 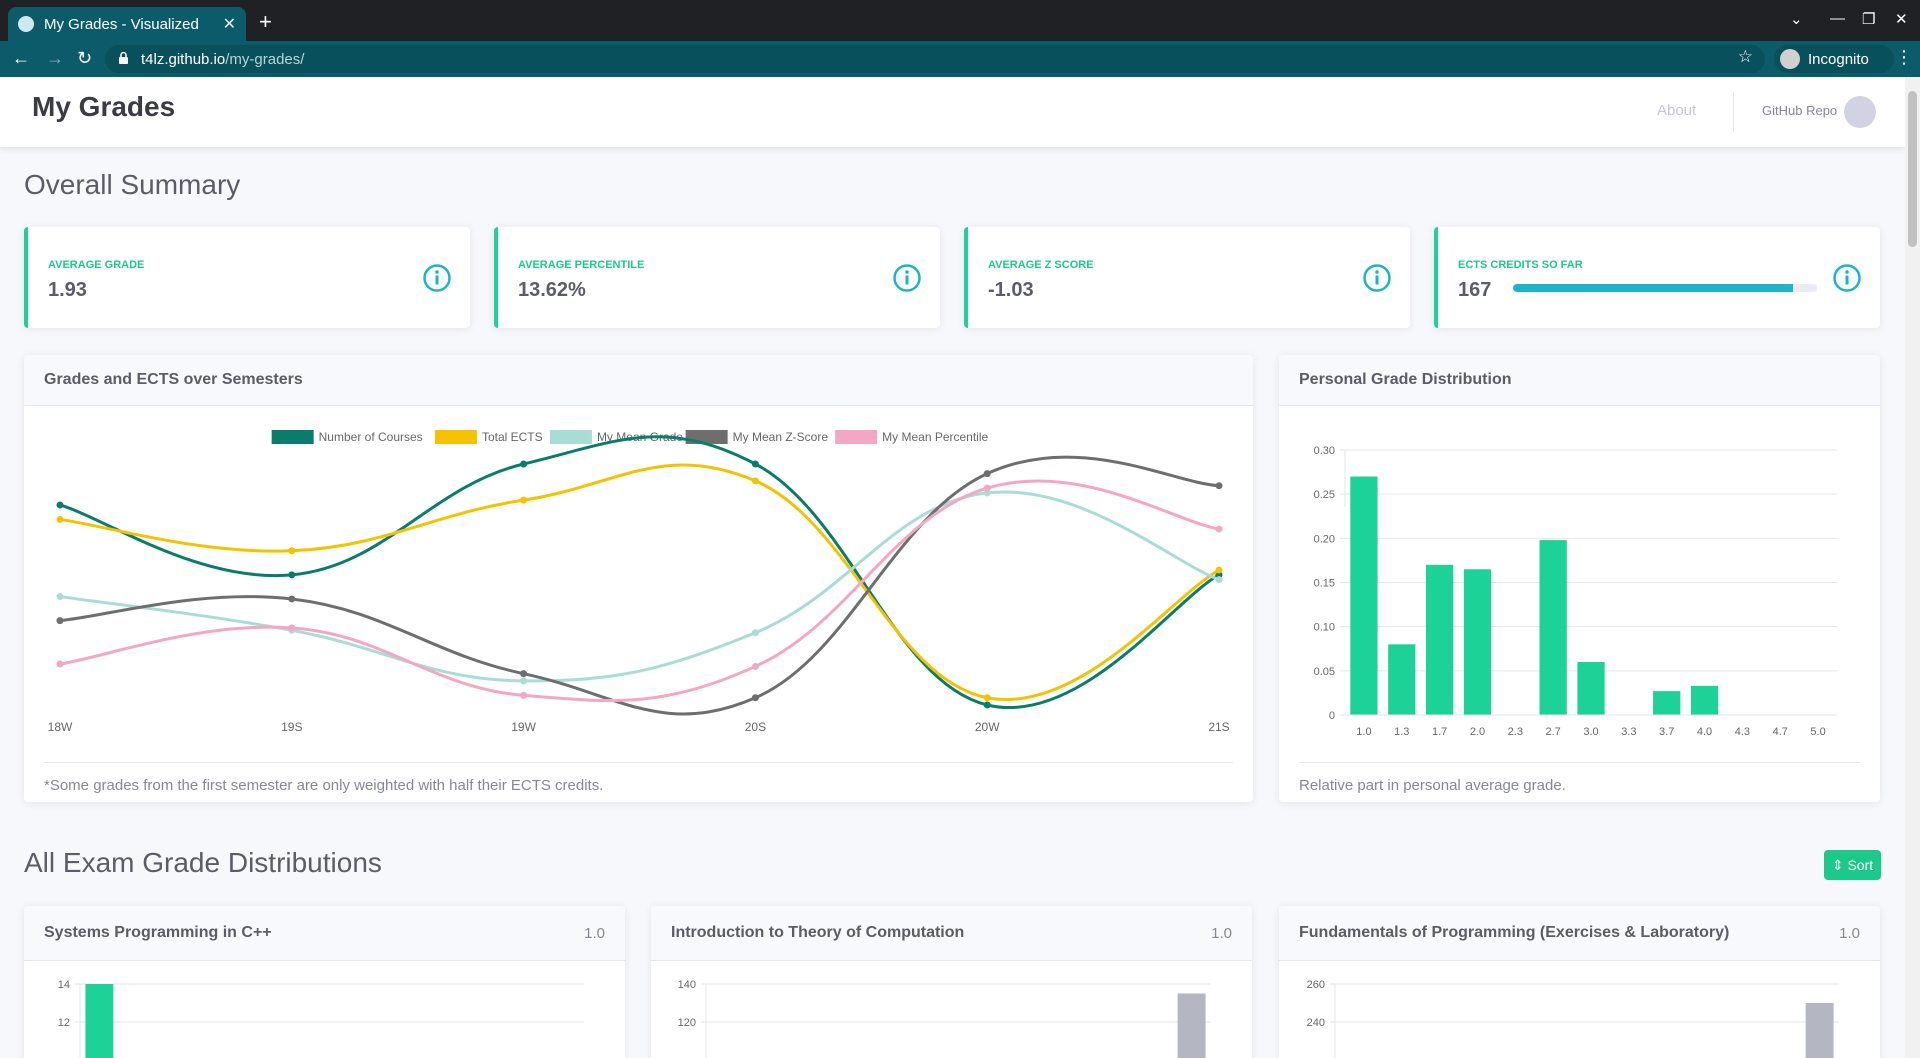 I want to click on stat-value: 13.62%, so click(x=552, y=290).